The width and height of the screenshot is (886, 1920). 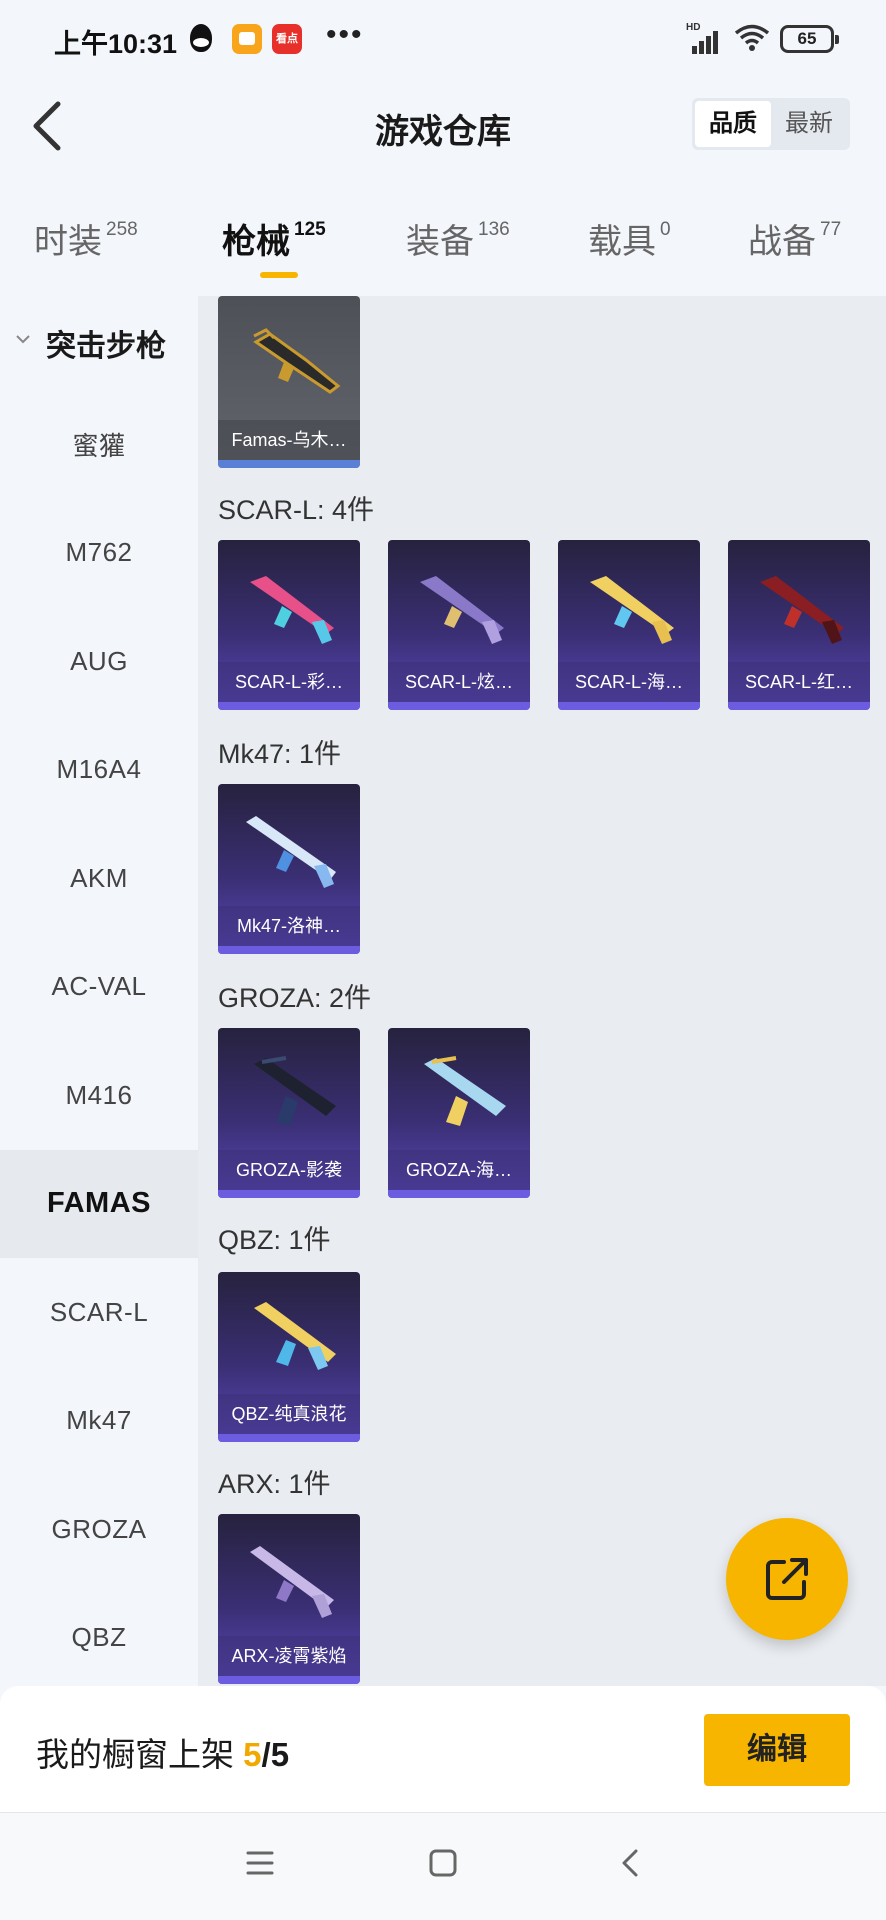 What do you see at coordinates (295, 998) in the screenshot?
I see `group-label-groza: GROZA: 2件` at bounding box center [295, 998].